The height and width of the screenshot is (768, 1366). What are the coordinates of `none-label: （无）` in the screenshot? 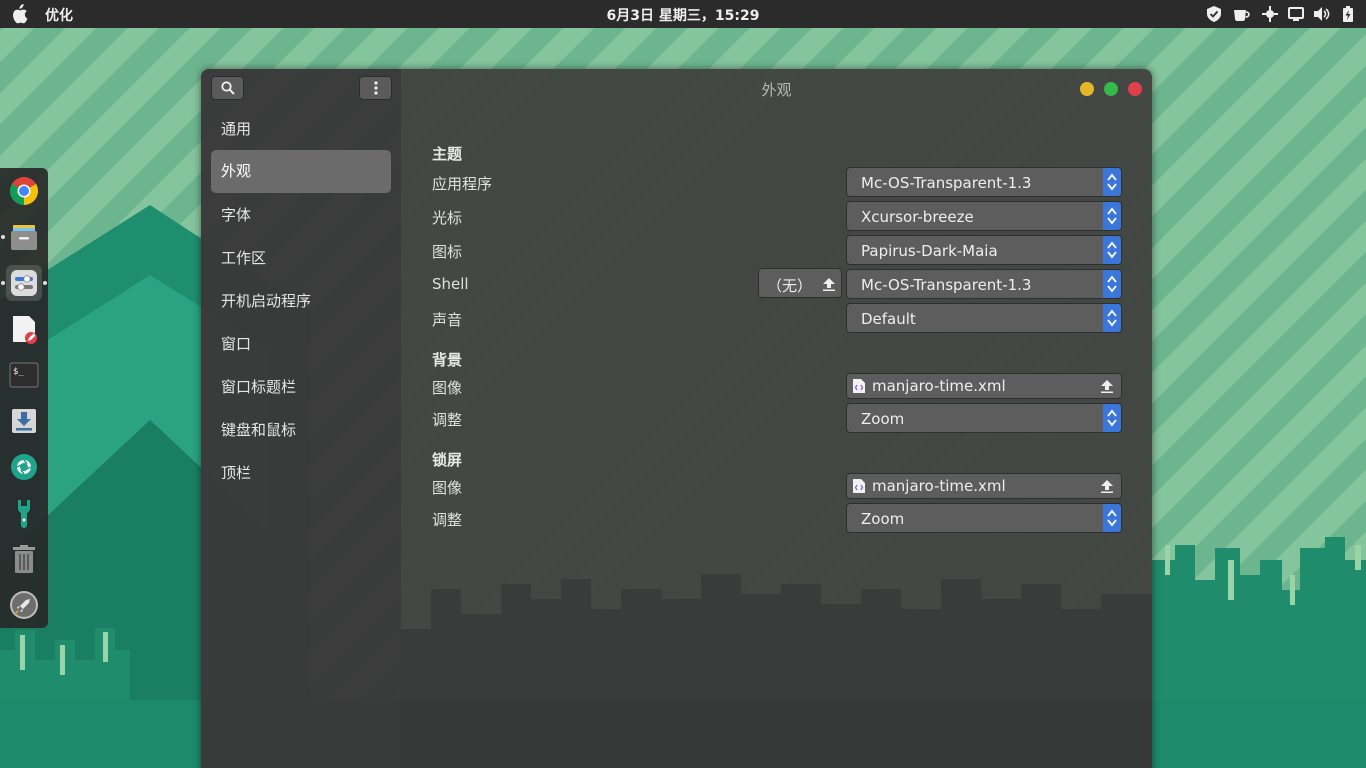 It's located at (790, 286).